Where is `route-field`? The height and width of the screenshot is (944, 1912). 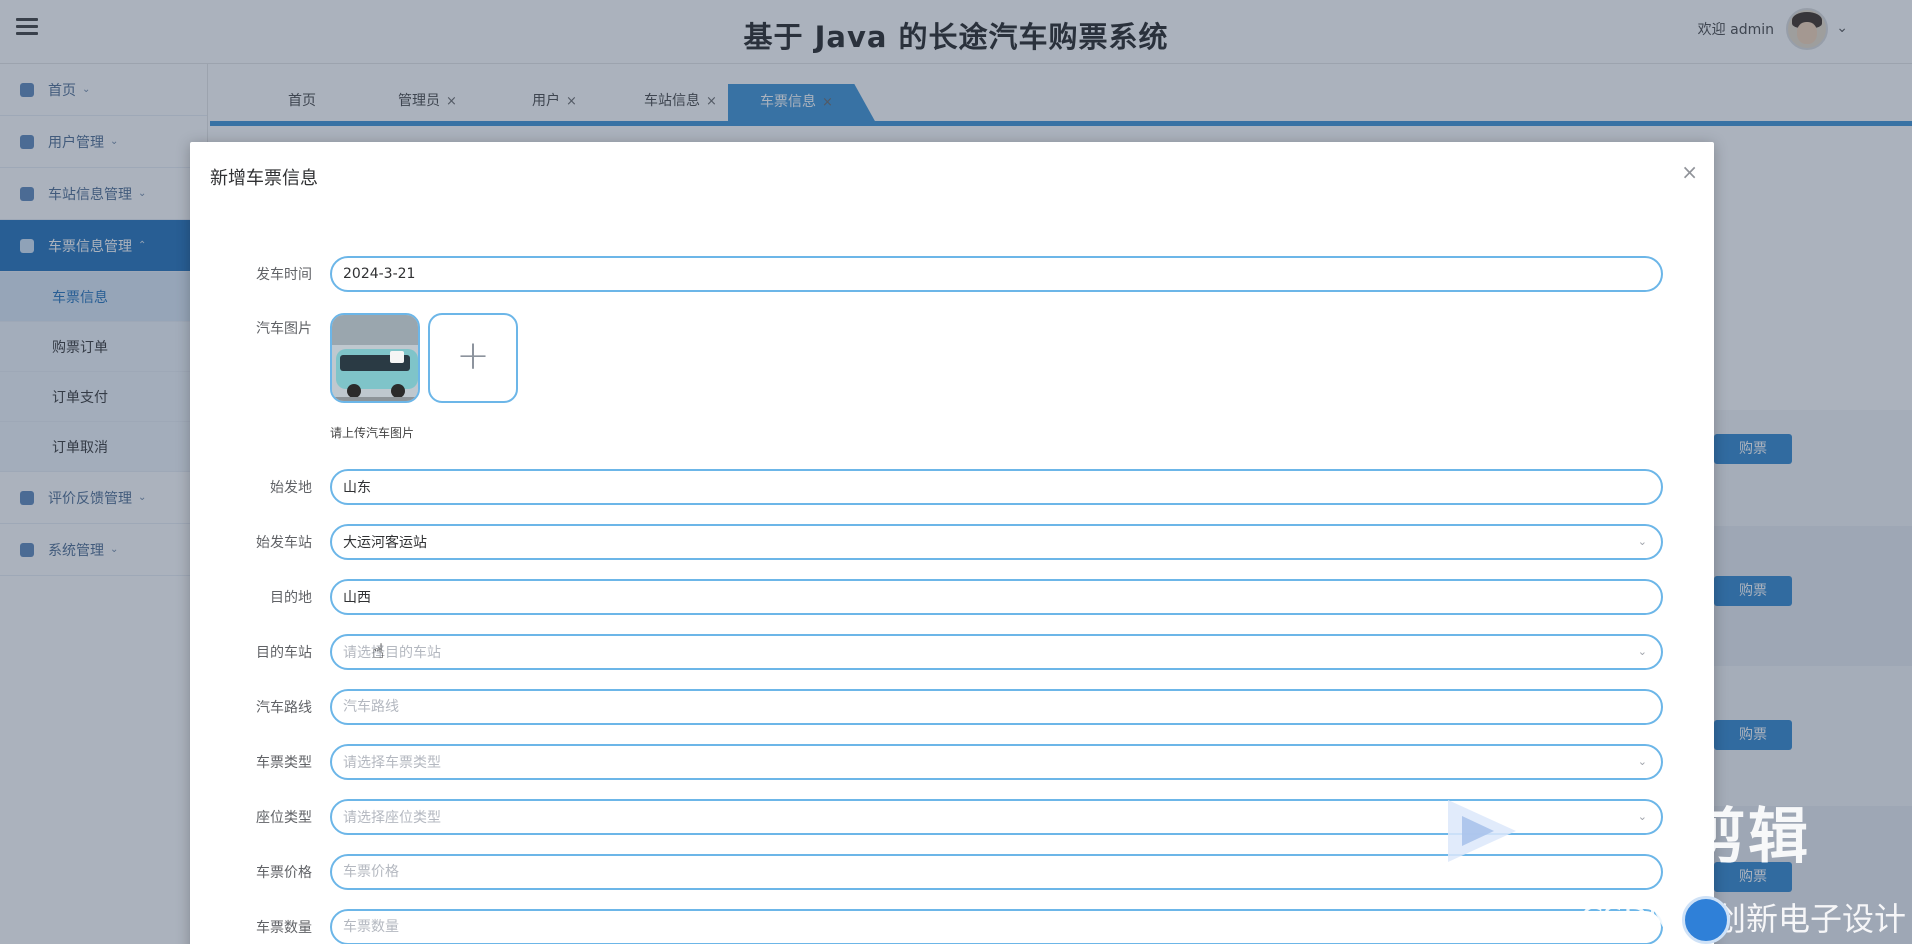 route-field is located at coordinates (996, 707).